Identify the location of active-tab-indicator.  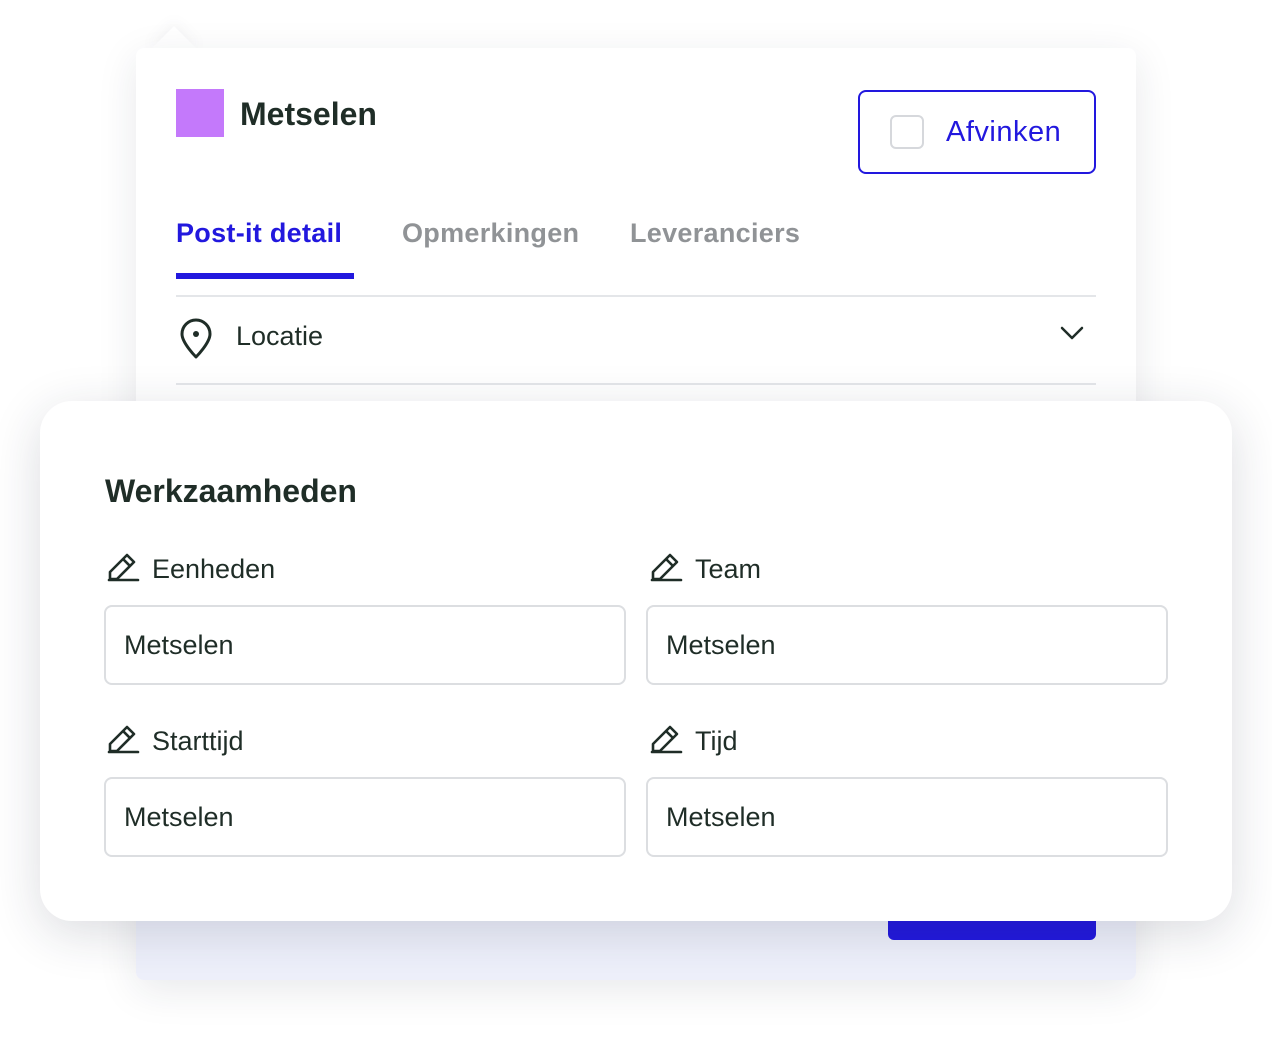
(265, 276).